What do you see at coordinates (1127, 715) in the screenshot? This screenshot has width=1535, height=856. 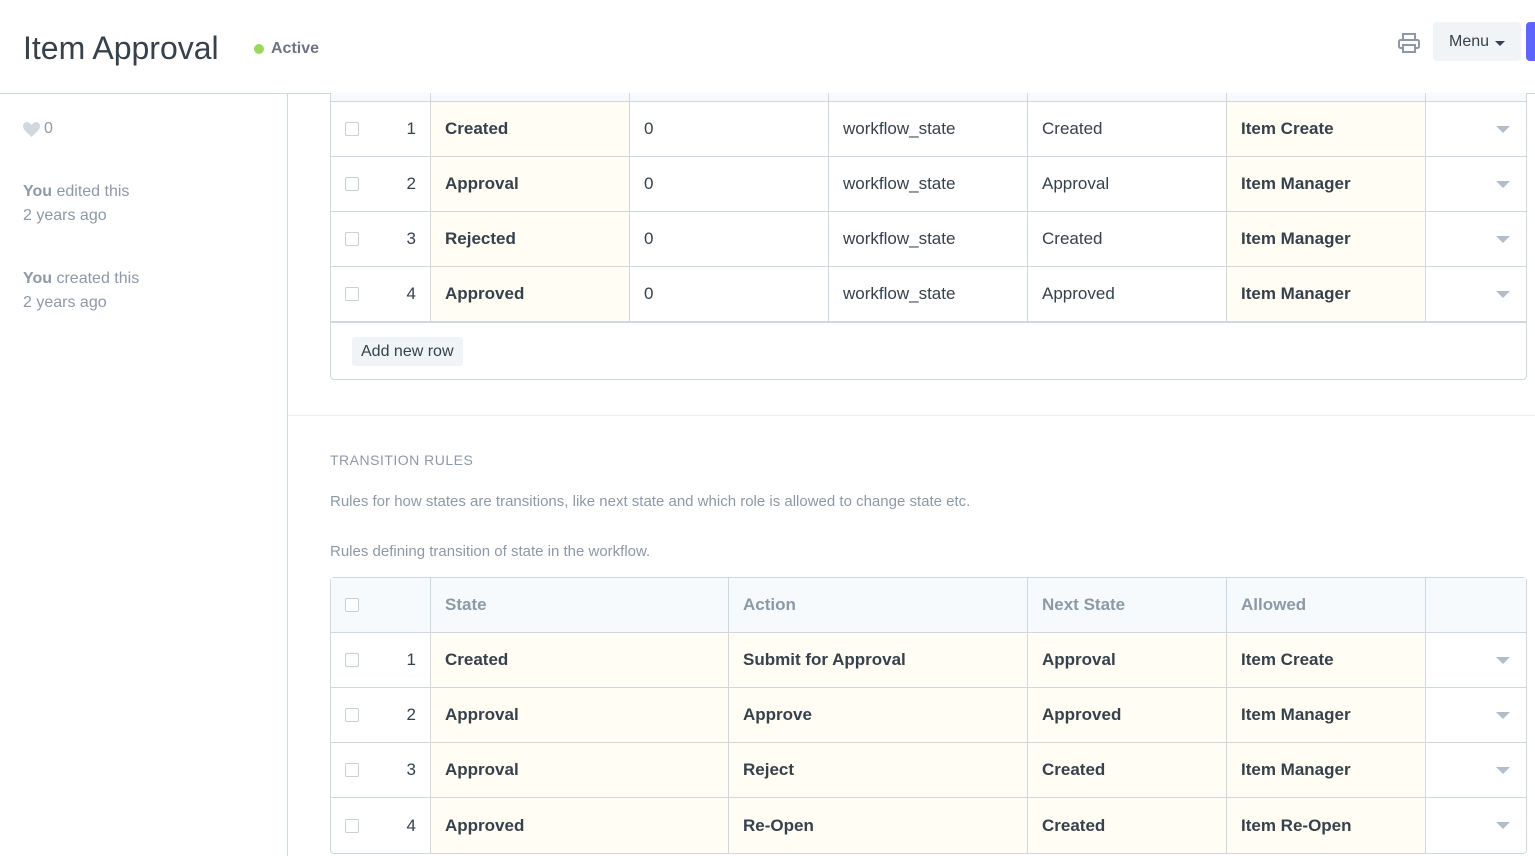 I see `next-state-cell: Approved` at bounding box center [1127, 715].